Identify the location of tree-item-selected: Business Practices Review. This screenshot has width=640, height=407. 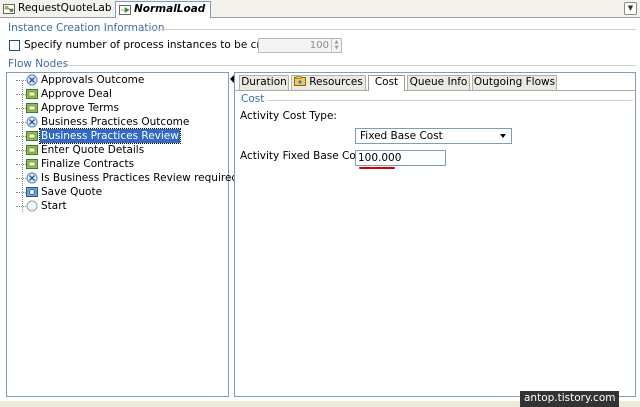
(117, 136).